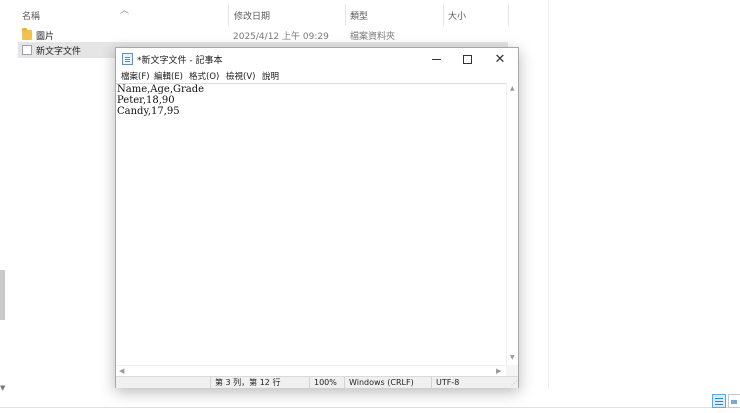 This screenshot has width=740, height=413. What do you see at coordinates (370, 407) in the screenshot?
I see `status-divider` at bounding box center [370, 407].